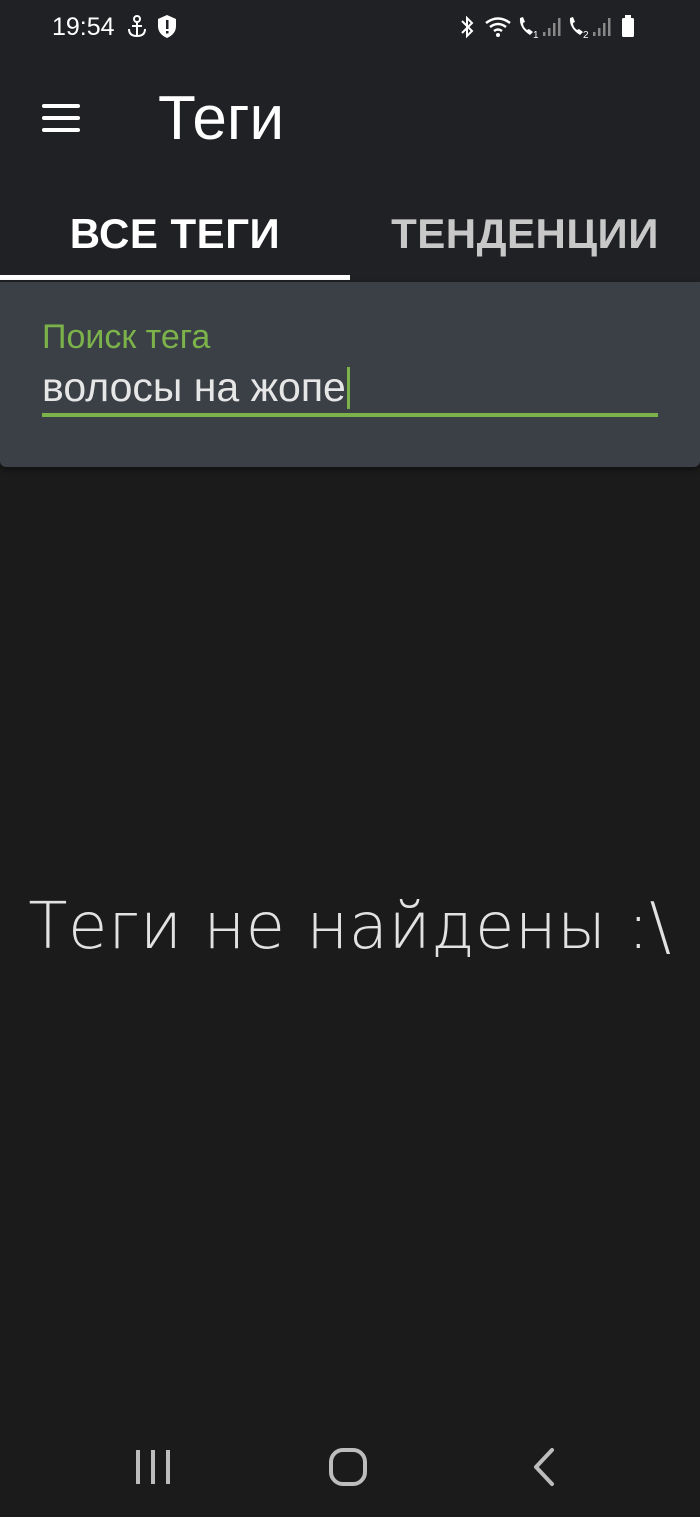 The width and height of the screenshot is (700, 1517). I want to click on search-panel: Поиск тега волосы на жопе, so click(350, 374).